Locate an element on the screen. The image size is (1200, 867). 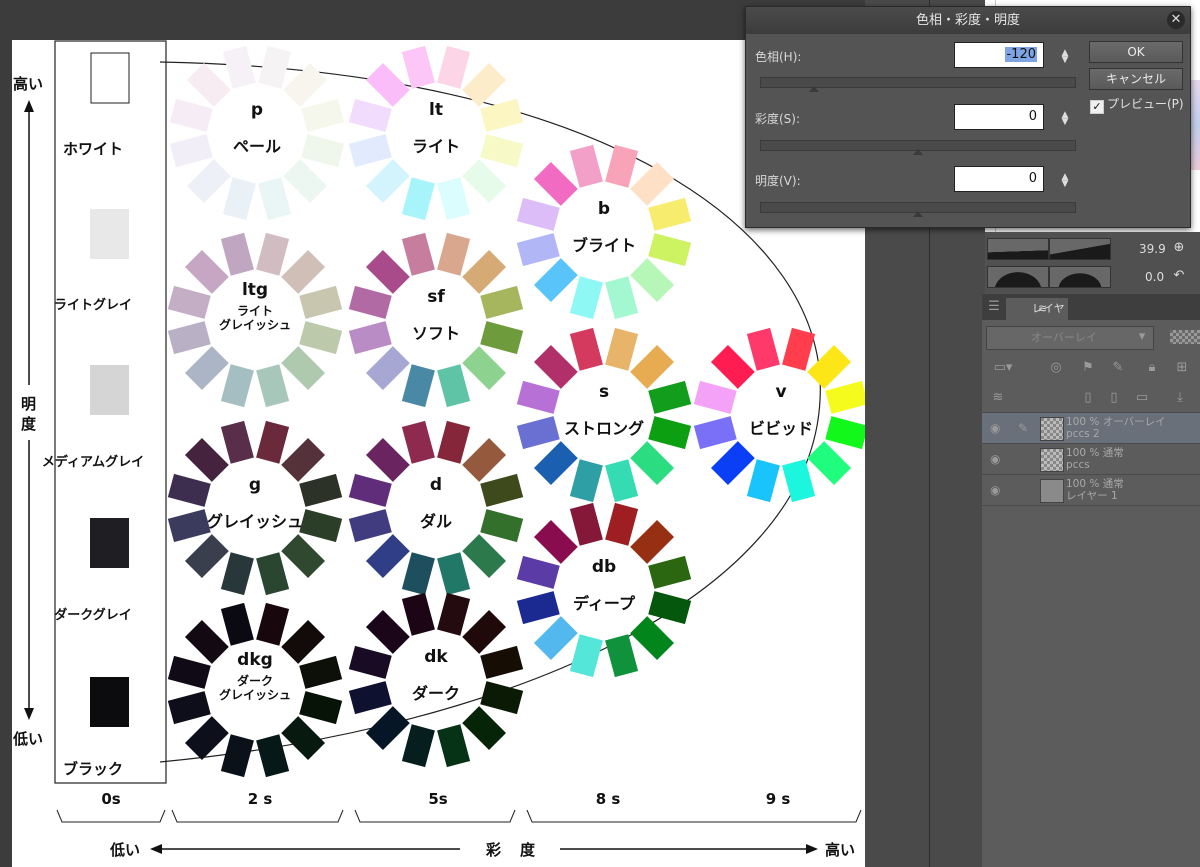
hue-label: 色相(H): is located at coordinates (778, 57).